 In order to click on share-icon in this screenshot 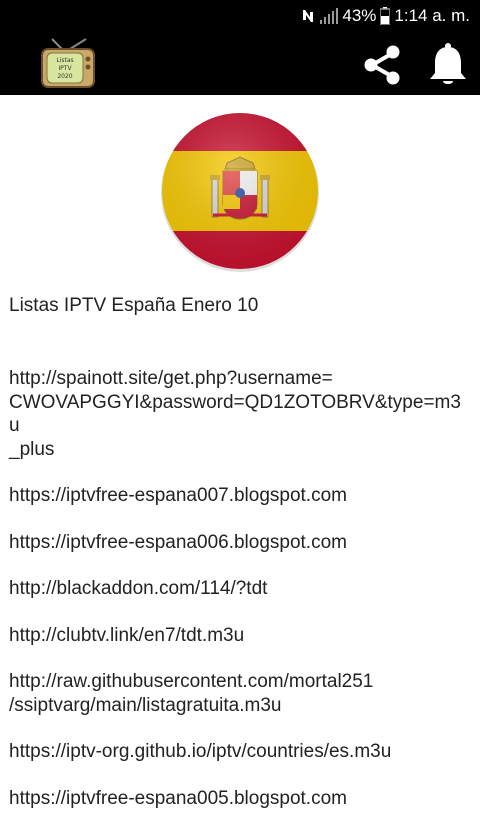, I will do `click(382, 65)`.